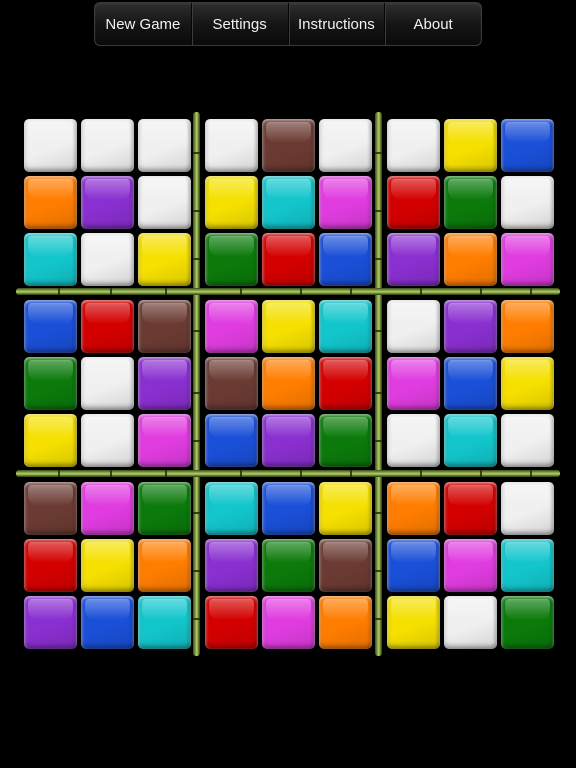  Describe the element at coordinates (196, 384) in the screenshot. I see `bamboo-divider-vertical` at that location.